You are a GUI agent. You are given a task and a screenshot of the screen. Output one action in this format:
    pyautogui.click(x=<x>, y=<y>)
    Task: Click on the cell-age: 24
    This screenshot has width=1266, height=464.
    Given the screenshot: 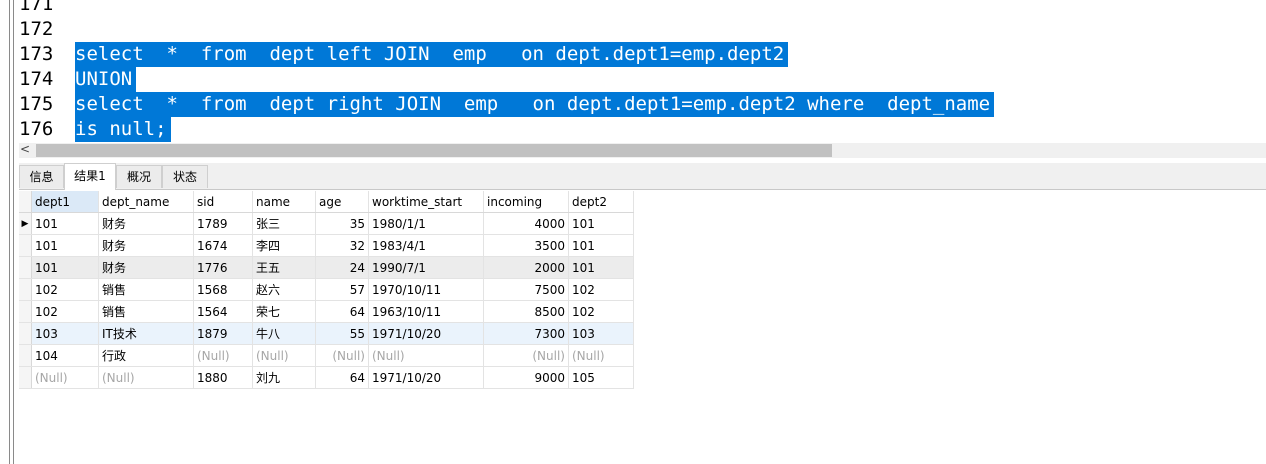 What is the action you would take?
    pyautogui.click(x=342, y=267)
    